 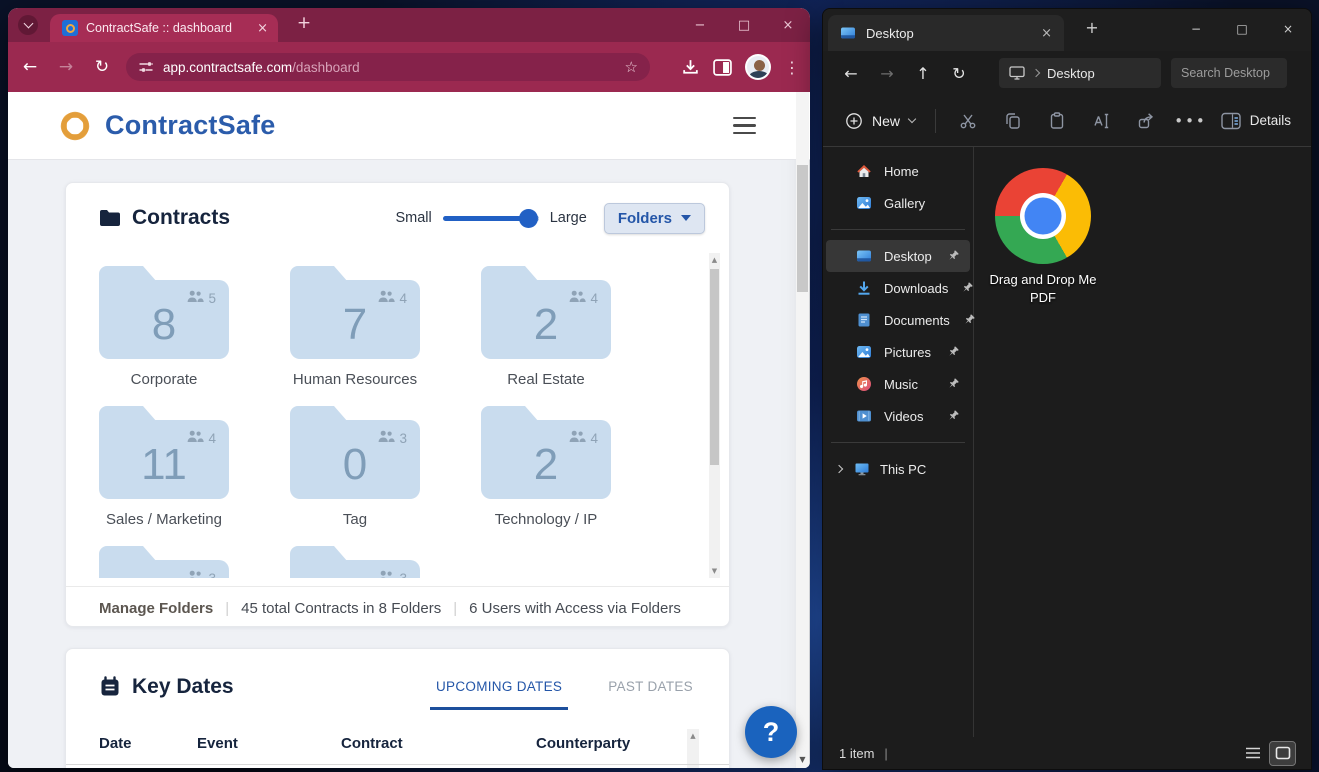 I want to click on sidebar-item-home: Home, so click(x=898, y=171).